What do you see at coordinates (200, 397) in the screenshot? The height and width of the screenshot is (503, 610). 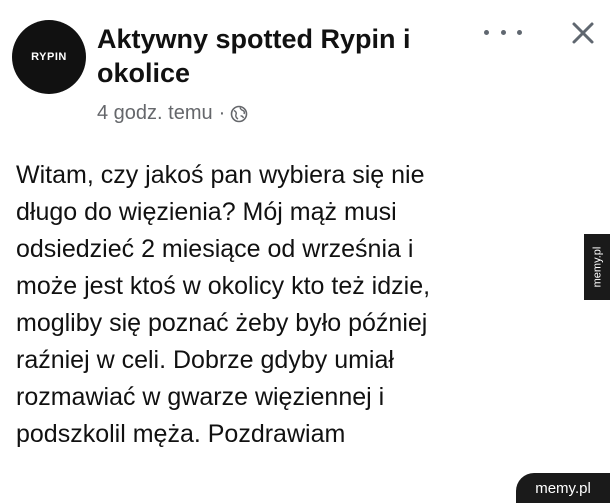 I see `post-line: rozmawiać w gwarze więziennej i` at bounding box center [200, 397].